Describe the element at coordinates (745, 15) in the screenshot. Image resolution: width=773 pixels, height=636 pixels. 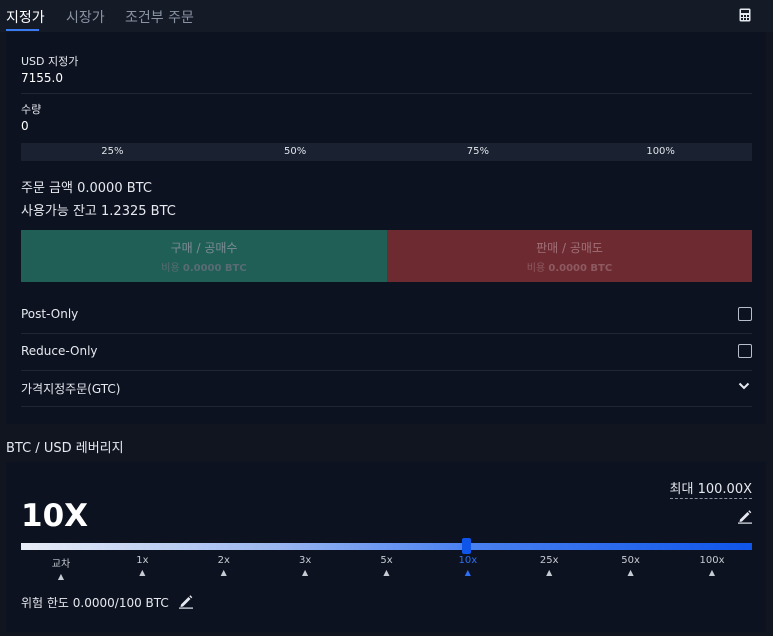
I see `calculator-icon` at that location.